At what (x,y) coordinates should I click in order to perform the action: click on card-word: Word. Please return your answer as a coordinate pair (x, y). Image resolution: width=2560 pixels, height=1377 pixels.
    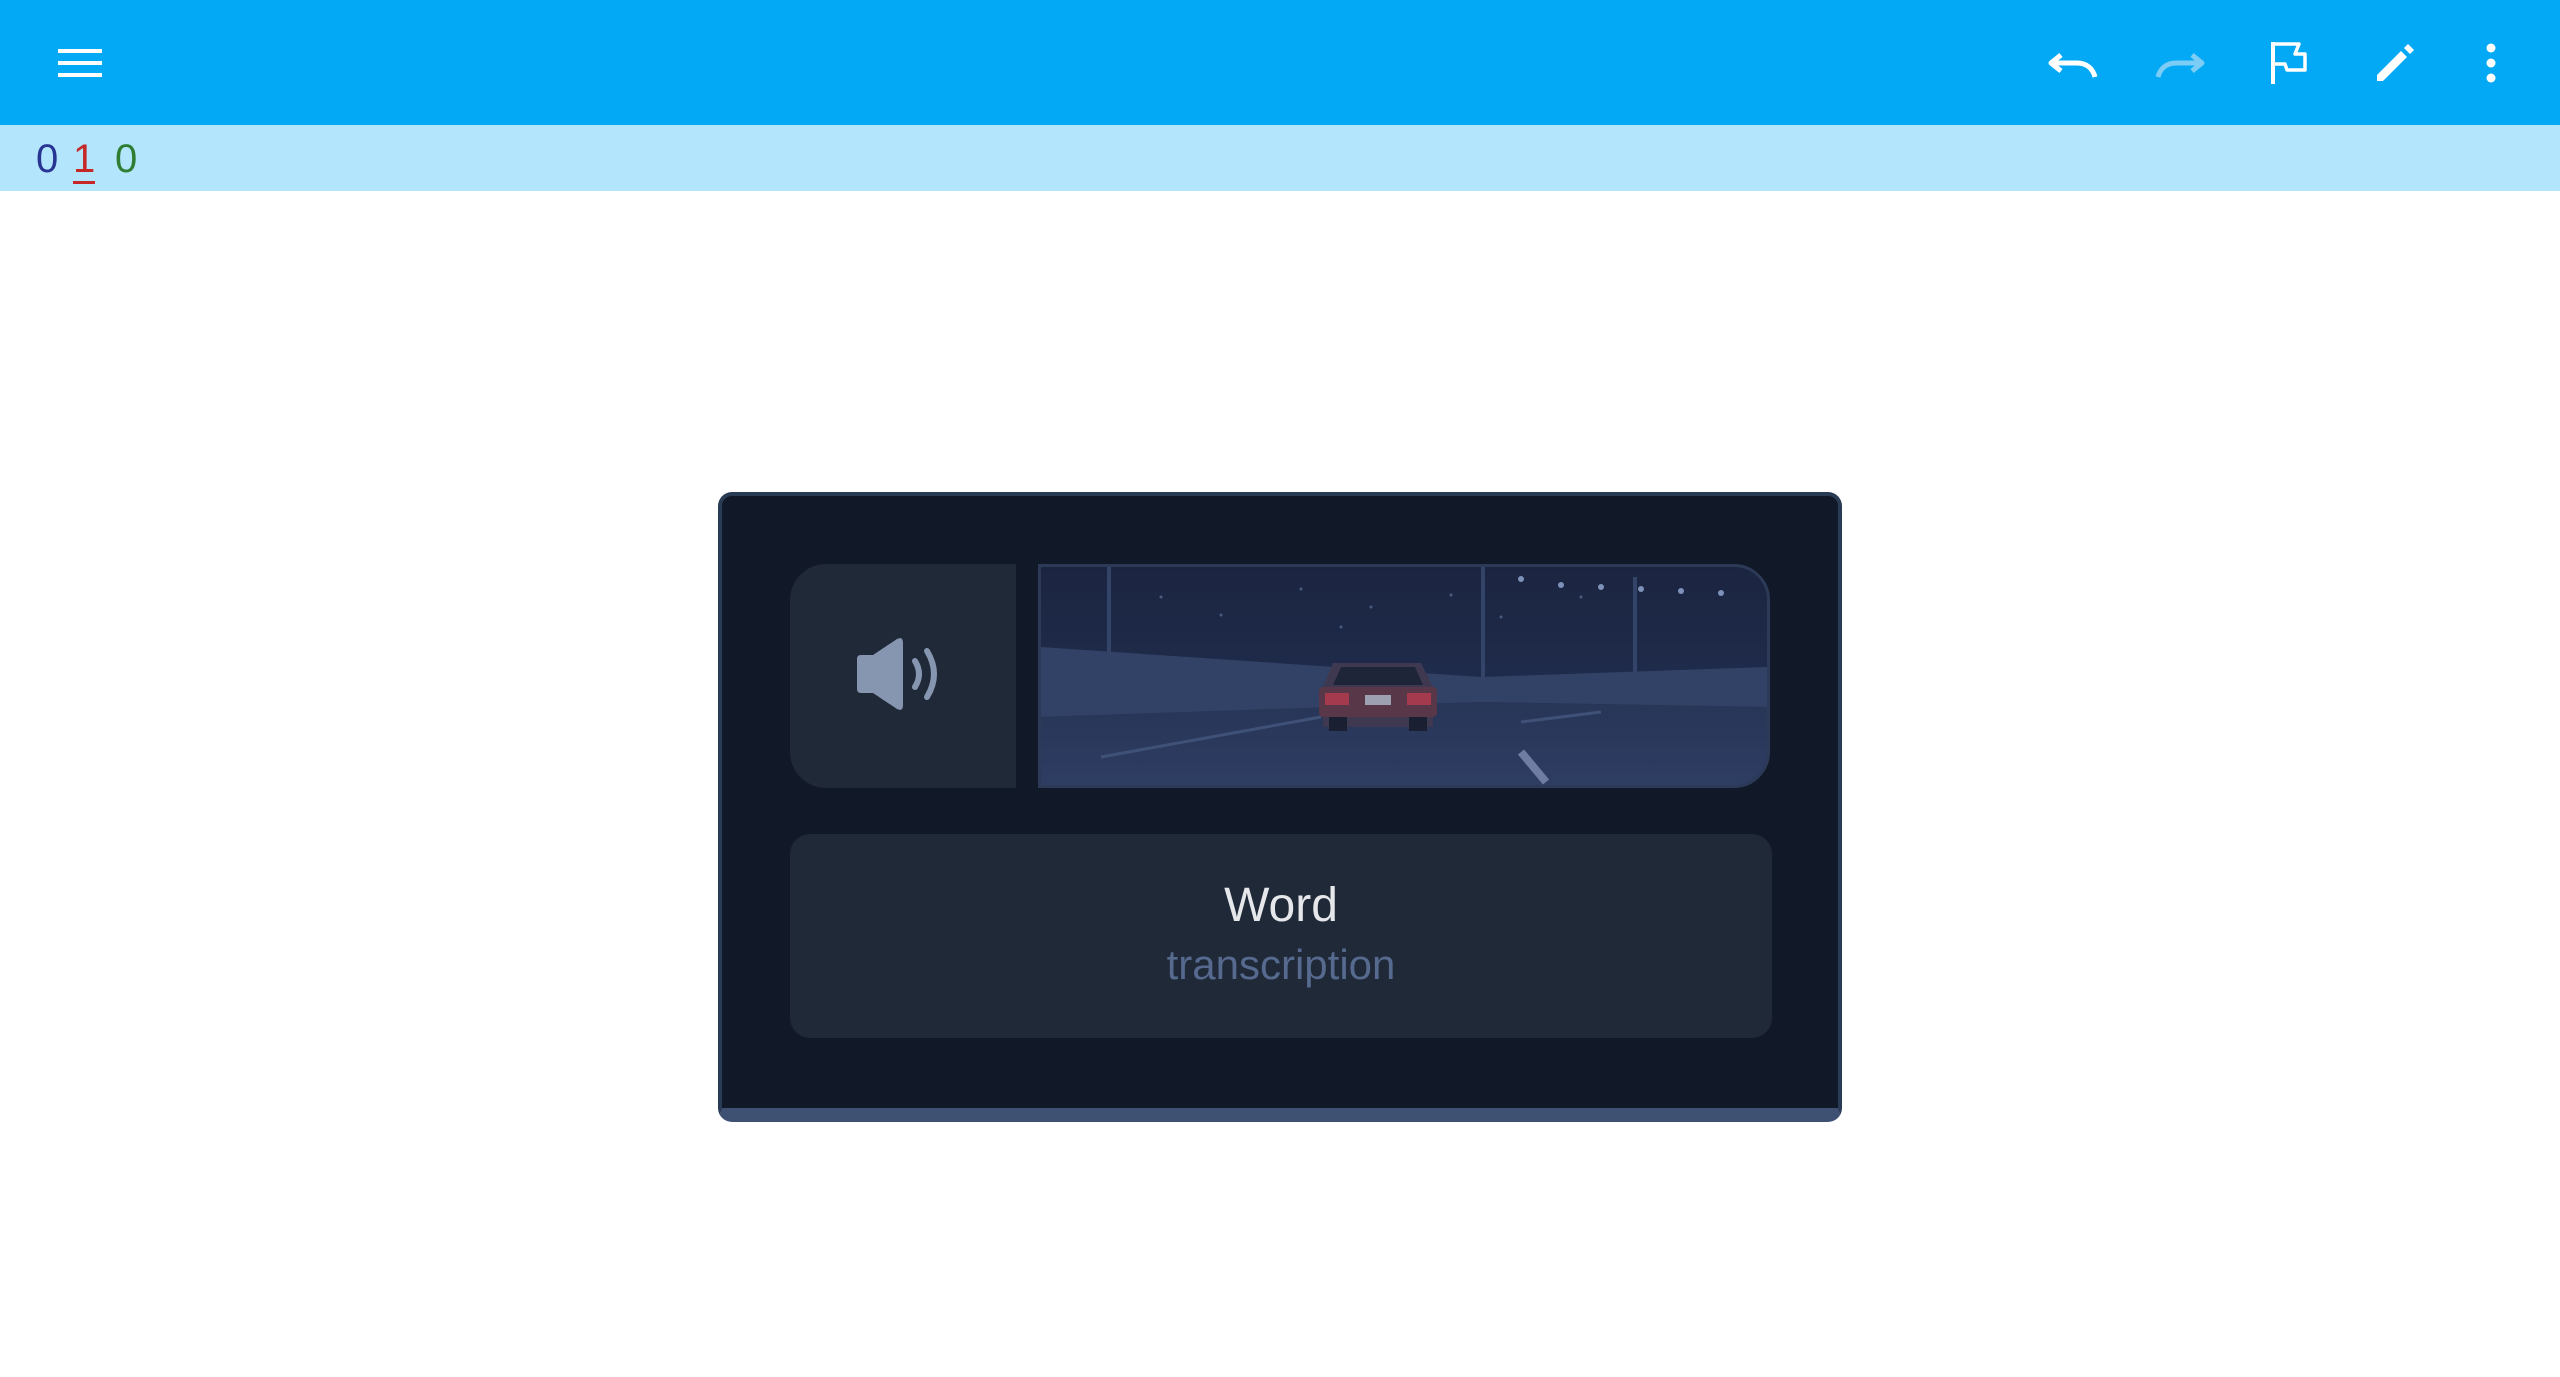
    Looking at the image, I should click on (1281, 905).